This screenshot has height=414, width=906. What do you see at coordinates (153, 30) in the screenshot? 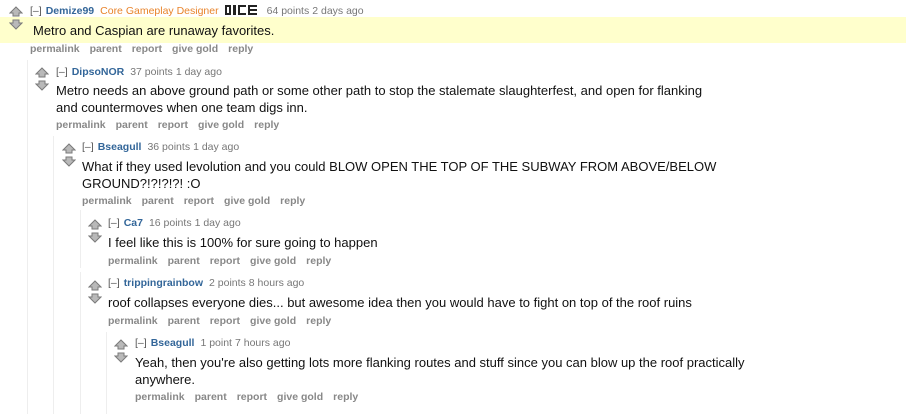
I see `comment-body: Metro and Caspian are runaway favorites.` at bounding box center [153, 30].